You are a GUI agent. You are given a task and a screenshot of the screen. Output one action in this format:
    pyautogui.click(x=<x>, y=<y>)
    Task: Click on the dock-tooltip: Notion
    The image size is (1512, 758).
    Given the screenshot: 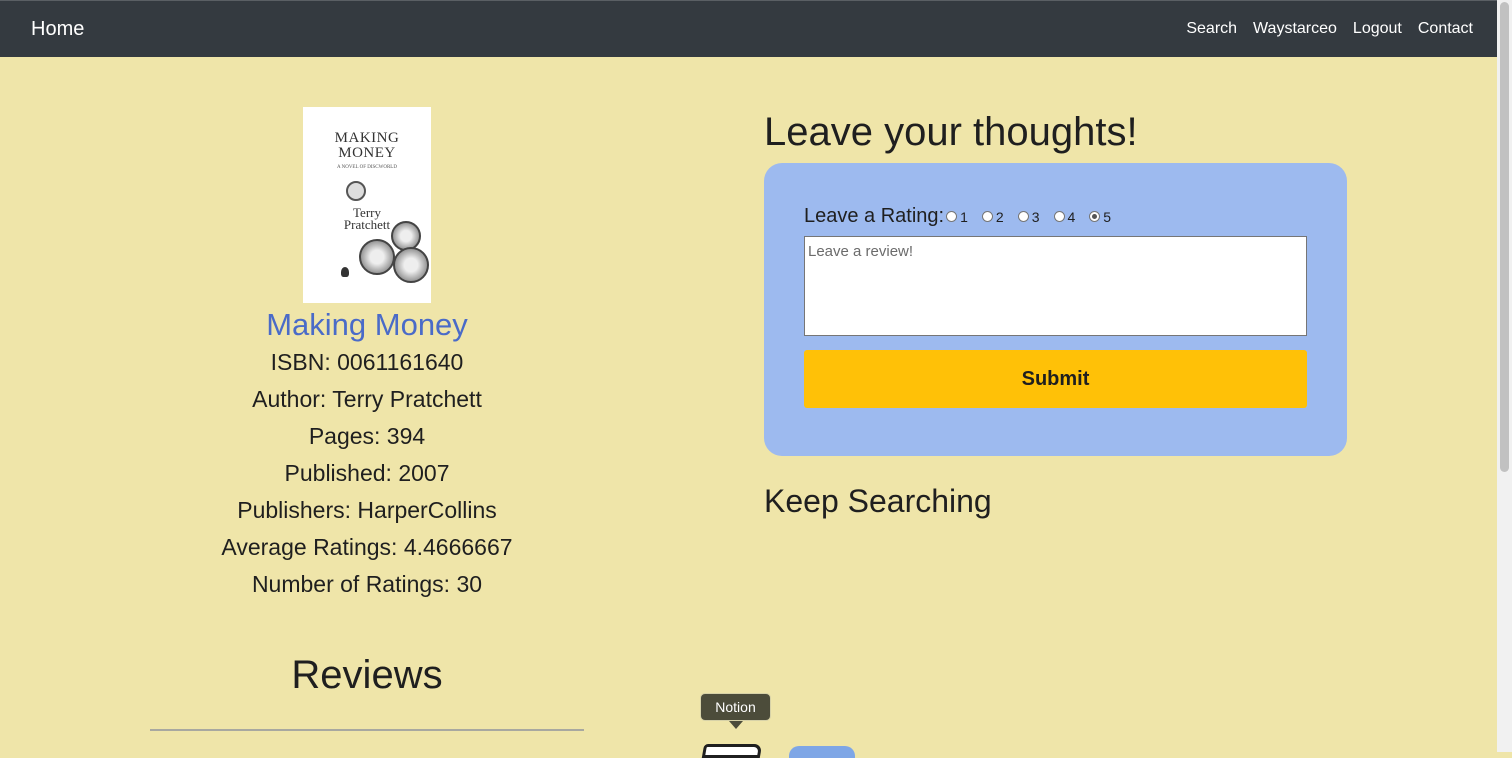 What is the action you would take?
    pyautogui.click(x=735, y=711)
    